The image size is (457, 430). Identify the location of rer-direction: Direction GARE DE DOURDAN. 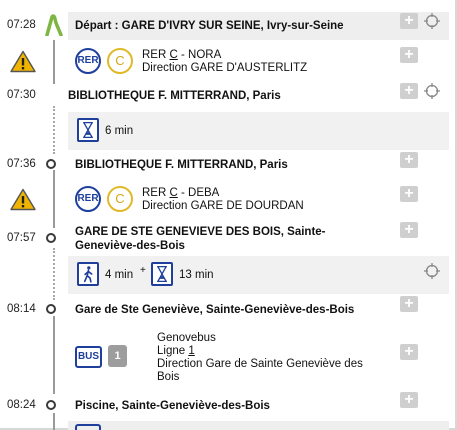
(223, 206).